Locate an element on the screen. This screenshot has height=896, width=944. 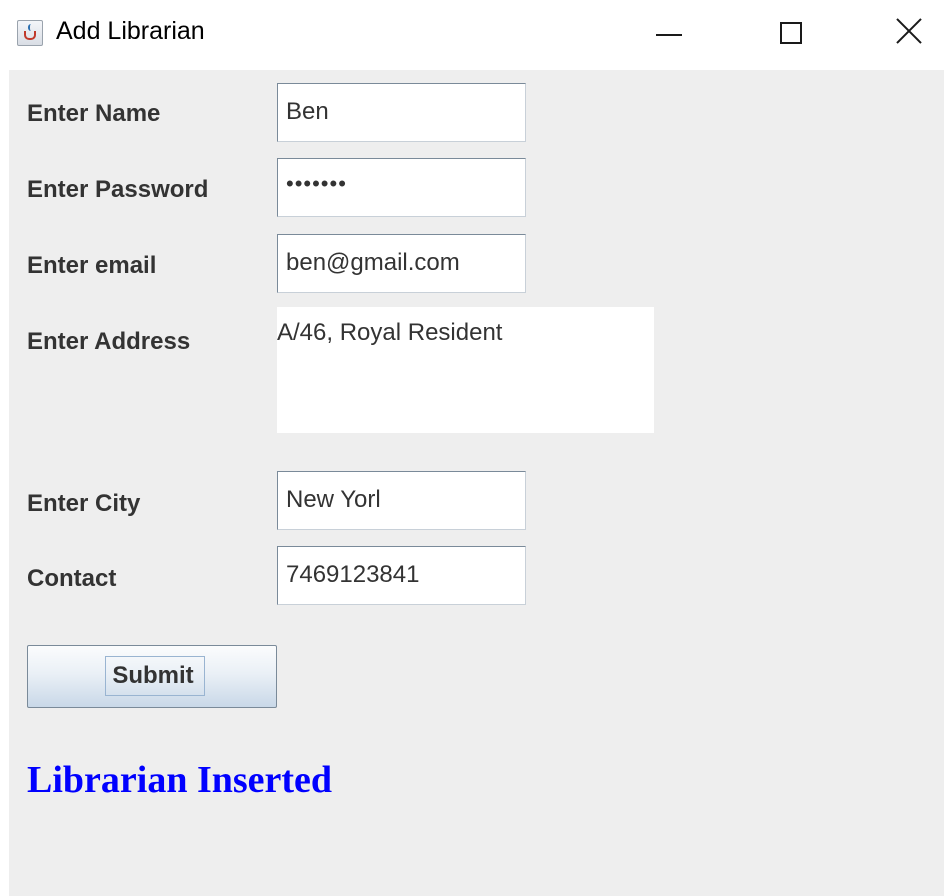
city-field: New Yorl is located at coordinates (401, 500).